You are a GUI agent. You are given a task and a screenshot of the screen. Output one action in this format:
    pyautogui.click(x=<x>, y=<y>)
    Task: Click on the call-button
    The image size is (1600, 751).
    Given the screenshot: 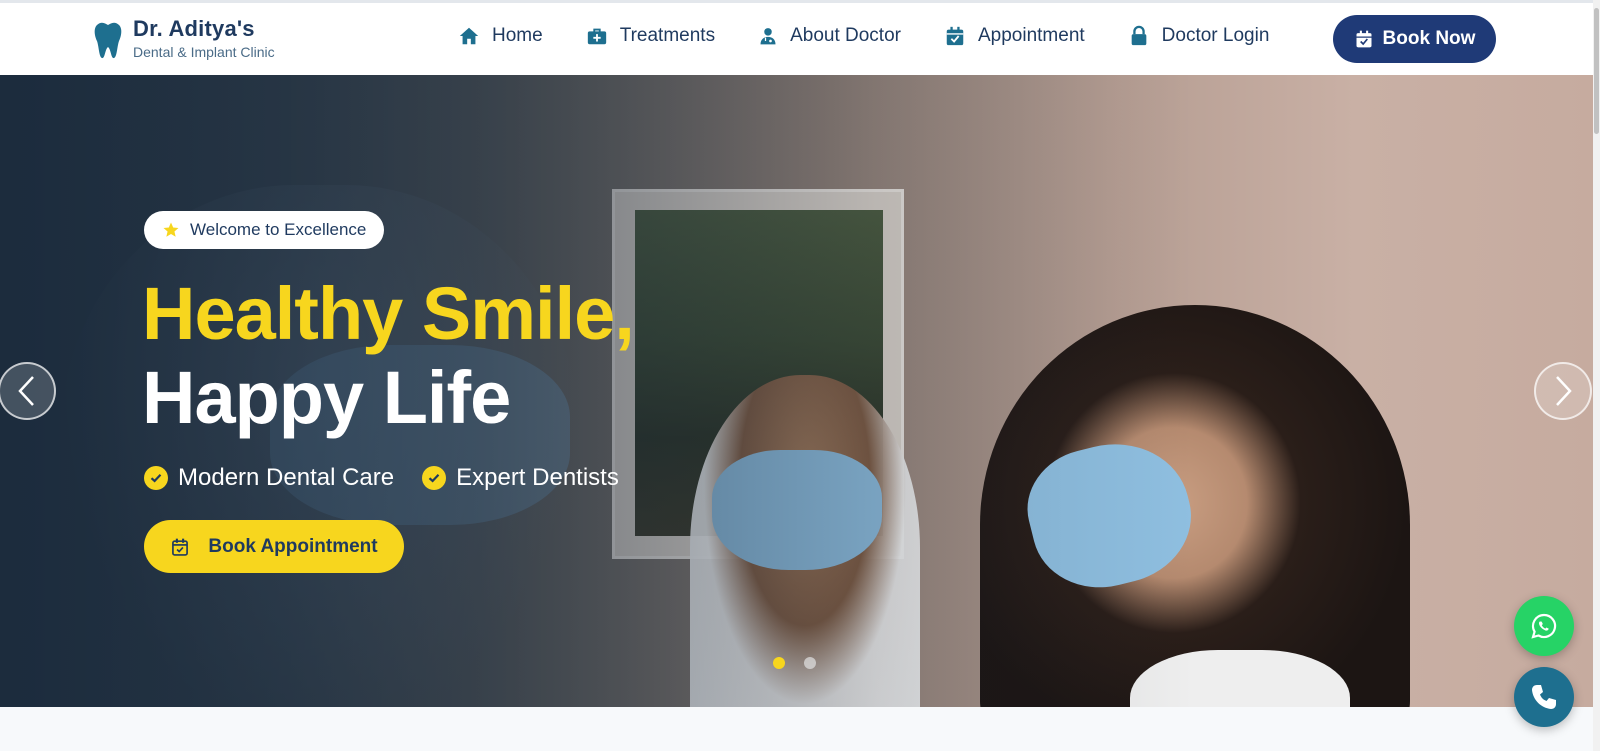 What is the action you would take?
    pyautogui.click(x=1544, y=697)
    